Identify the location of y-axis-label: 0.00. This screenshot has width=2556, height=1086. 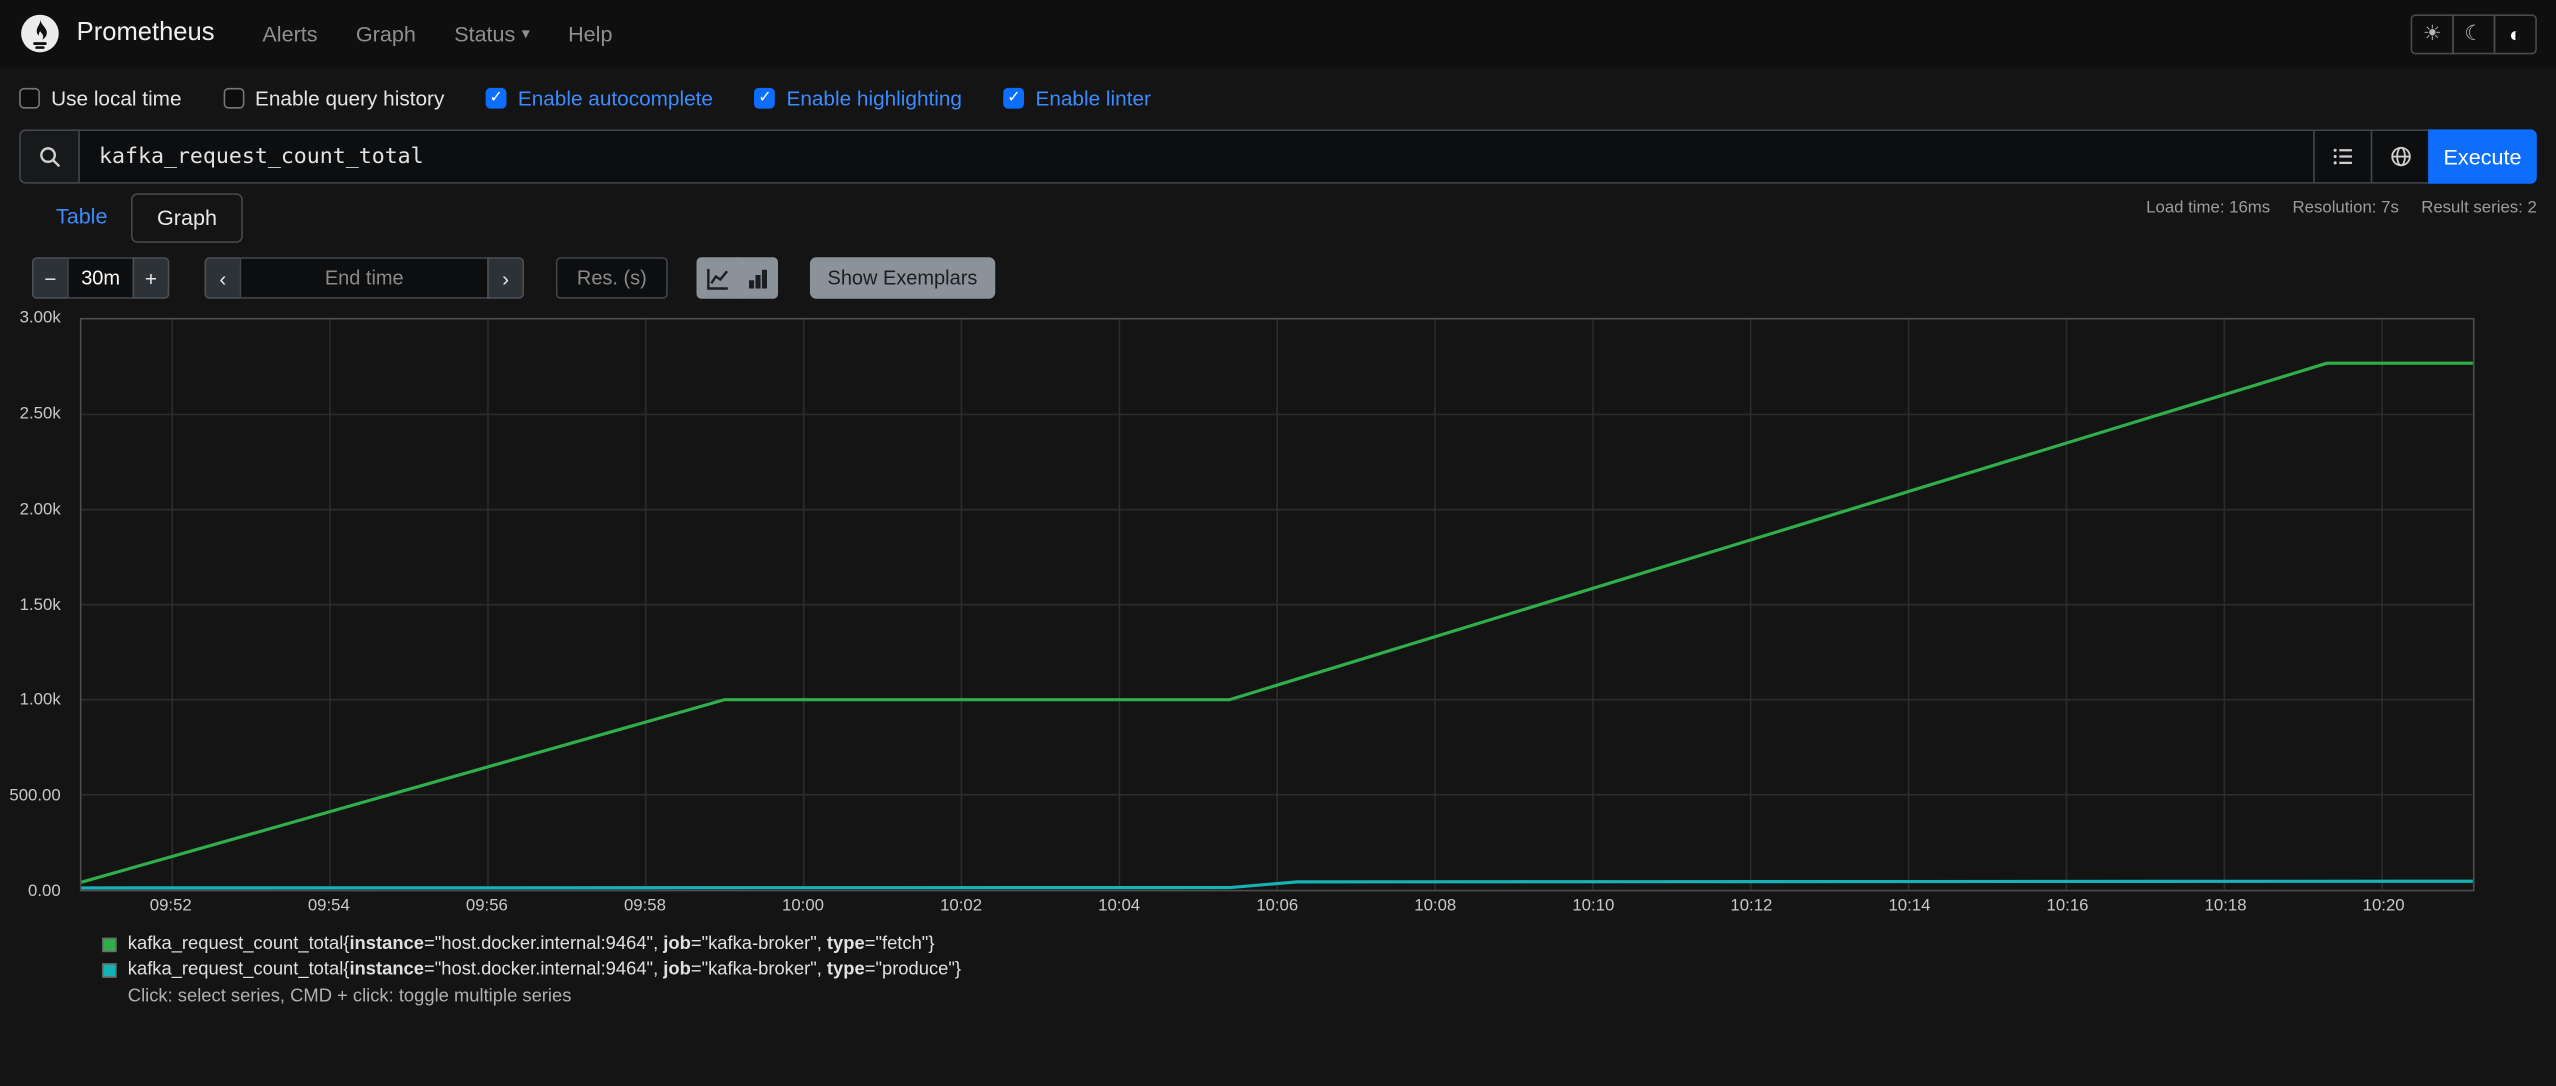
(44, 891).